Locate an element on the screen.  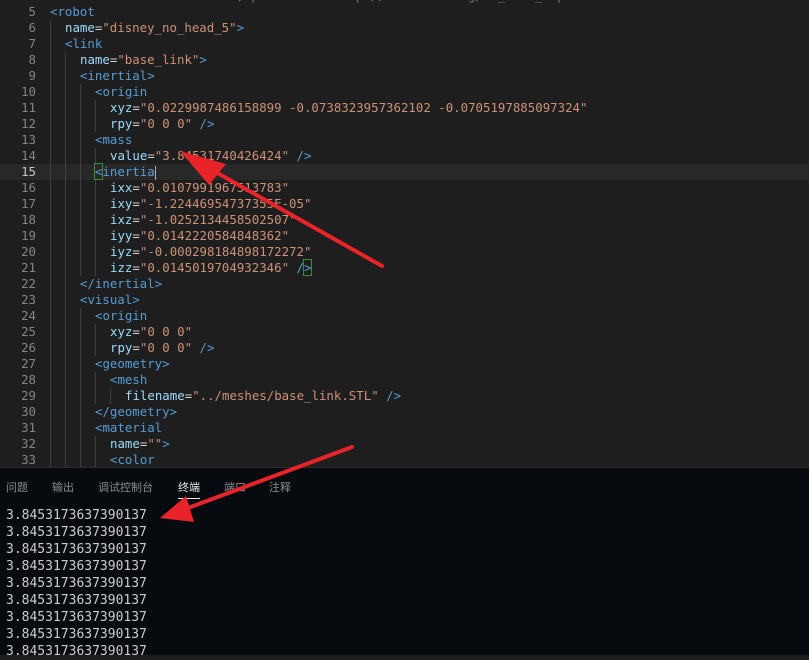
code-line: 22 </inertial> is located at coordinates (404, 284).